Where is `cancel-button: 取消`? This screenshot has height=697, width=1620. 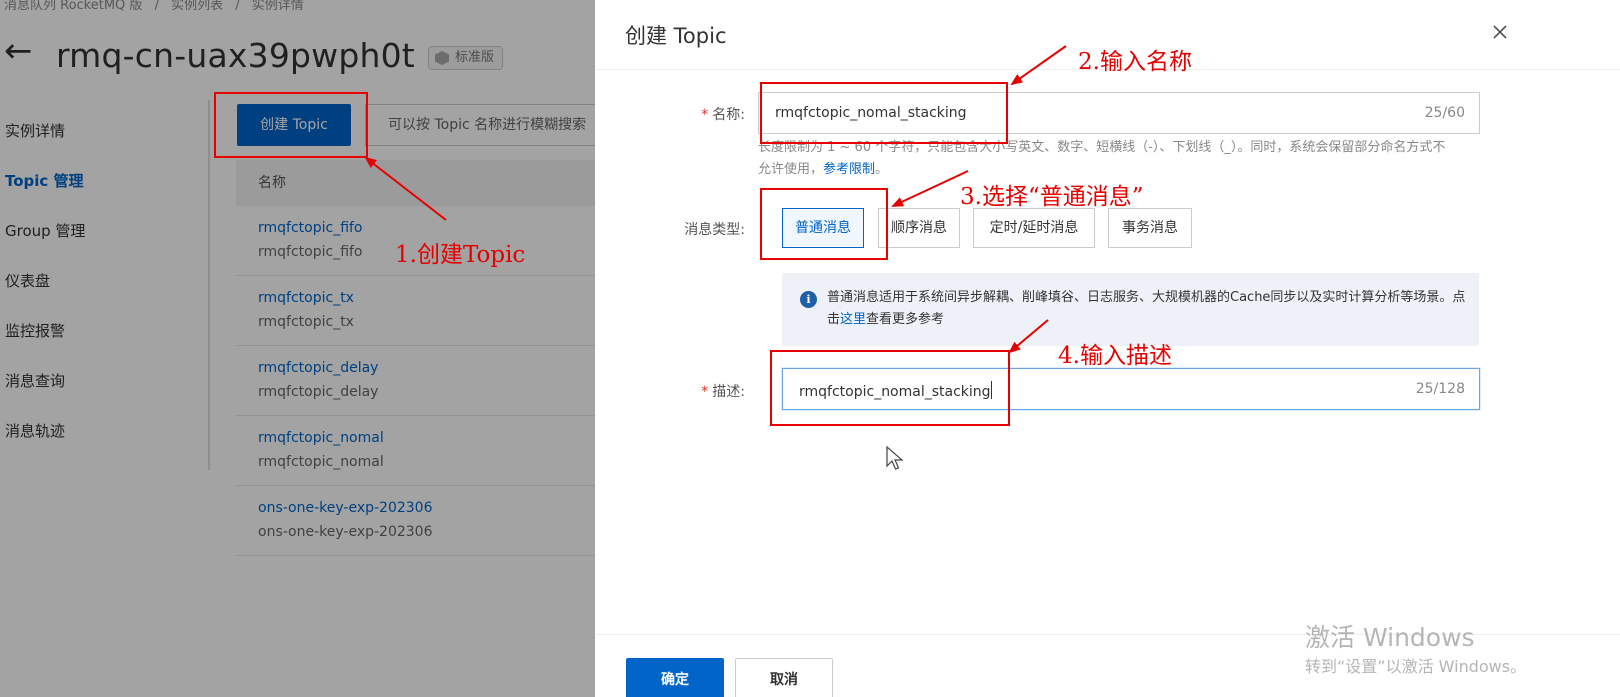
cancel-button: 取消 is located at coordinates (784, 677).